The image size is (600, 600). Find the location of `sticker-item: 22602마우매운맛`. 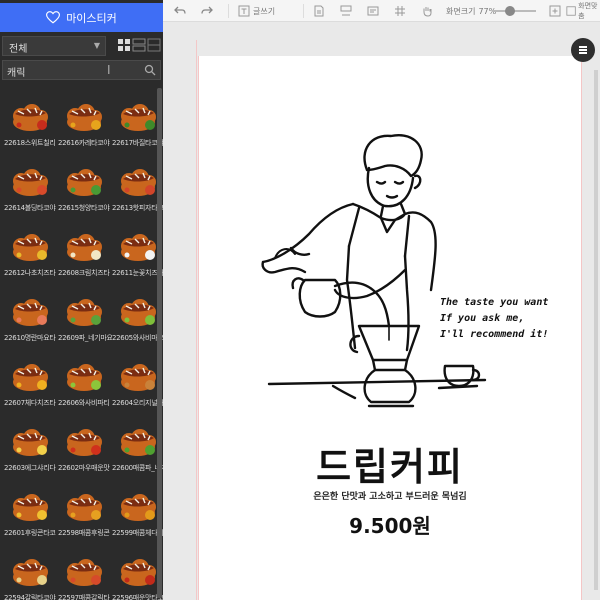

sticker-item: 22602마우매운맛 is located at coordinates (85, 448).